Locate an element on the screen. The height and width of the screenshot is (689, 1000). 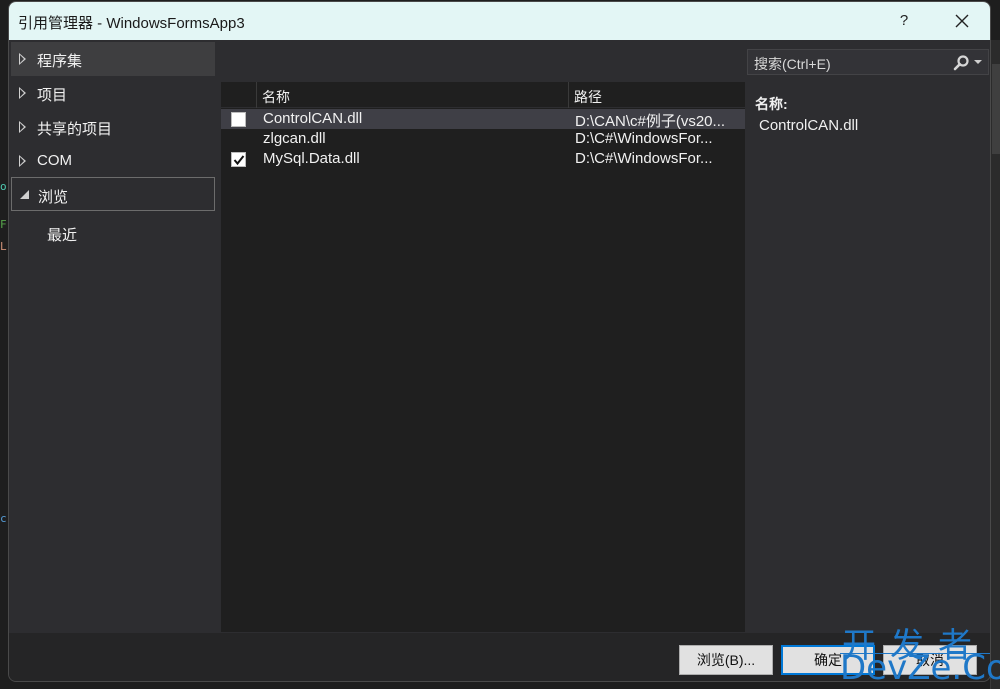
bg-code-fragment: L is located at coordinates (3, 246).